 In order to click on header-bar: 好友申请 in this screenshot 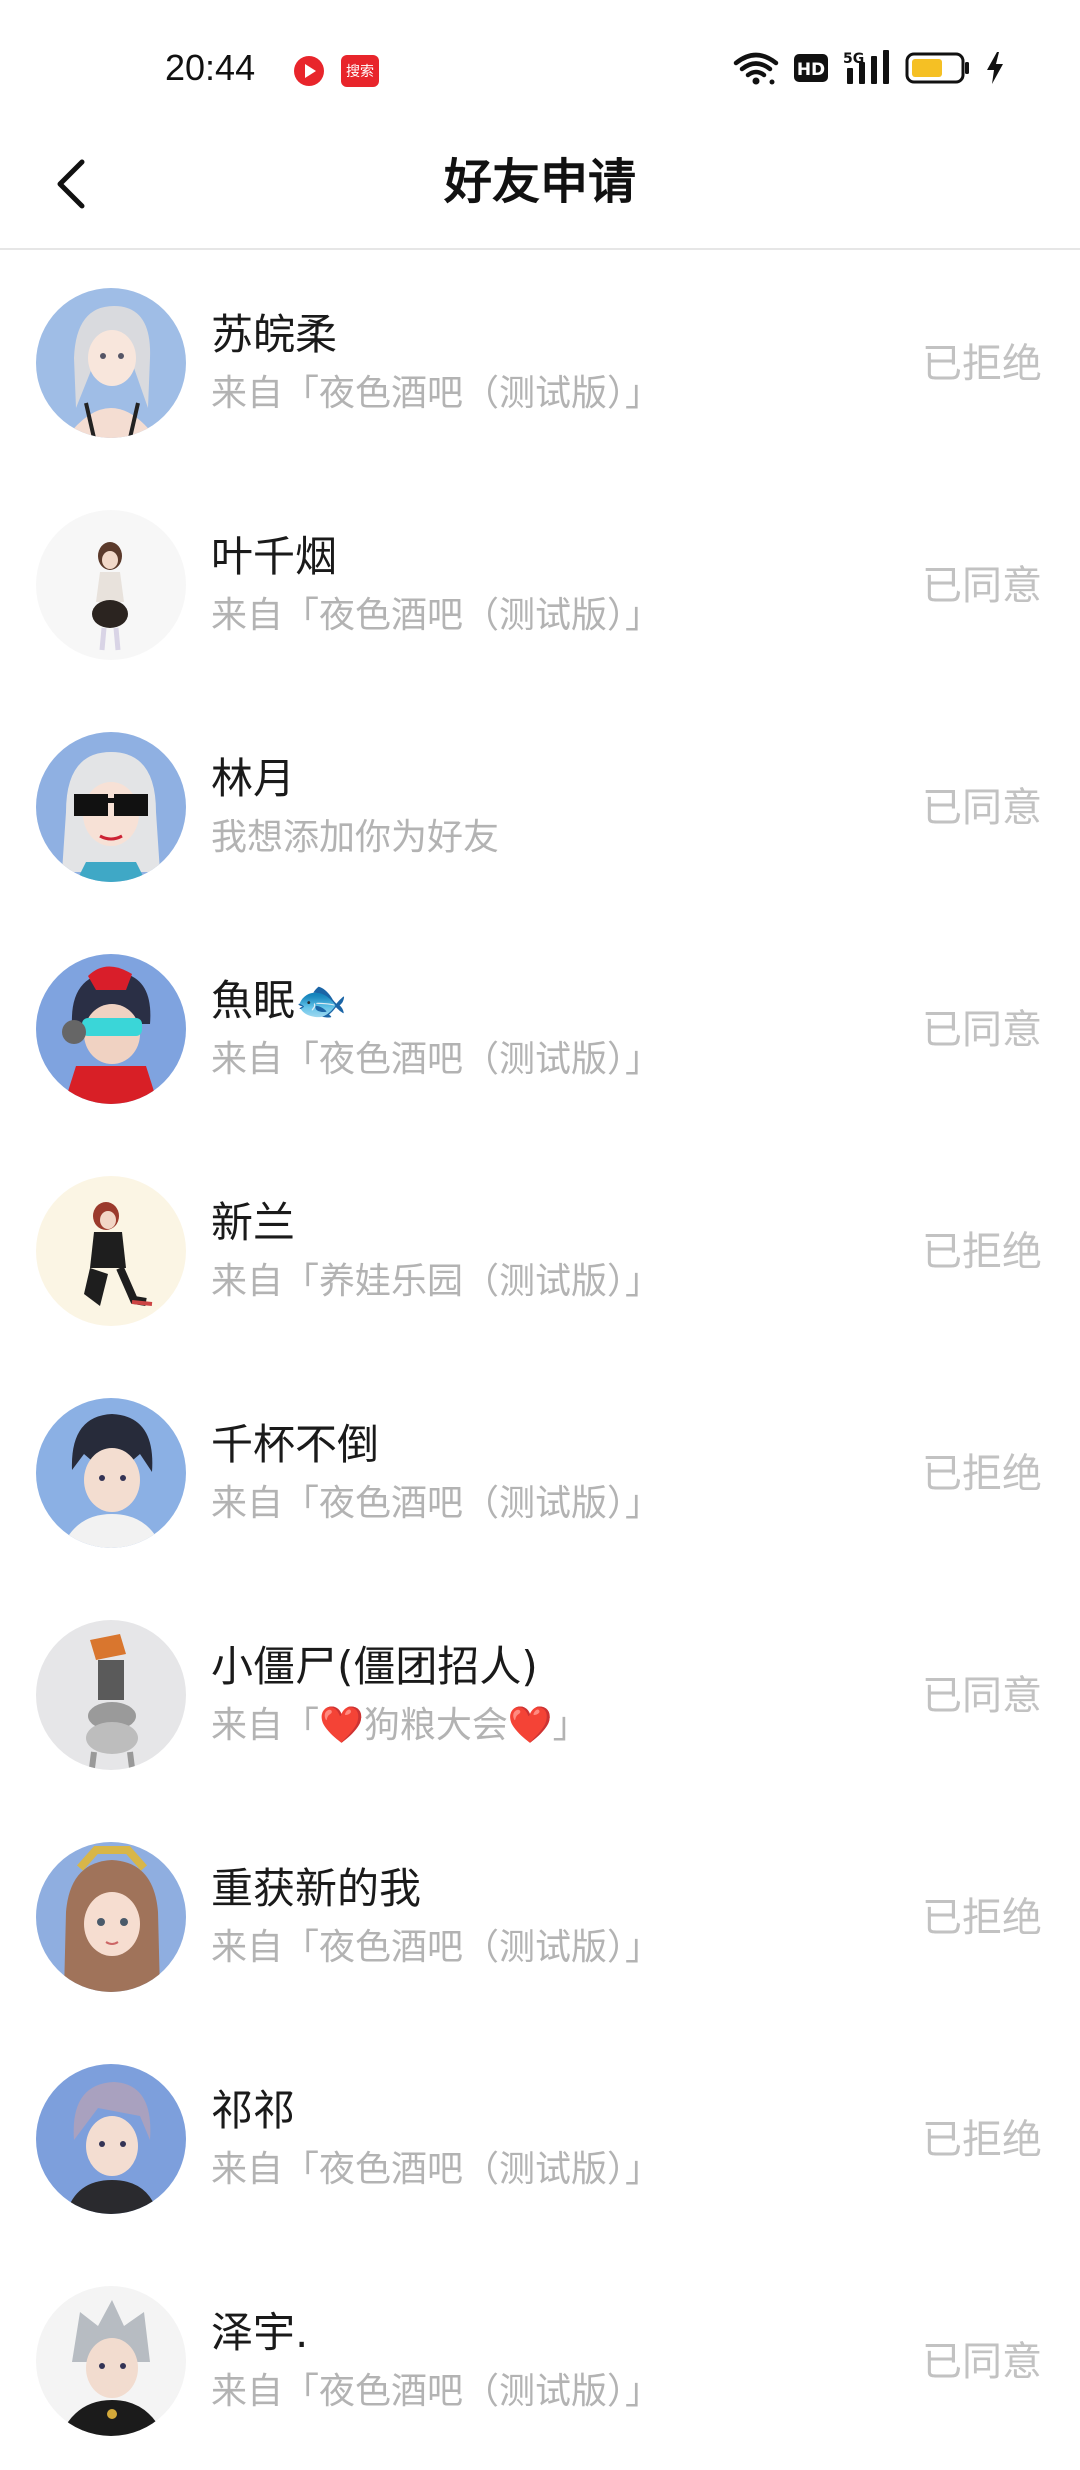, I will do `click(540, 185)`.